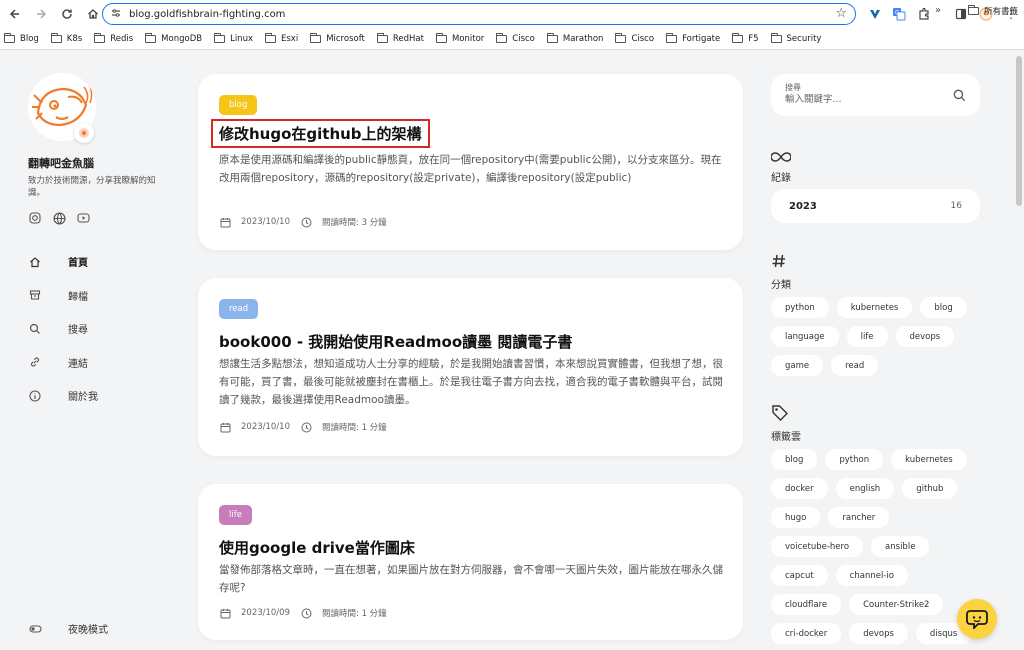  What do you see at coordinates (800, 307) in the screenshot?
I see `category-chip: python` at bounding box center [800, 307].